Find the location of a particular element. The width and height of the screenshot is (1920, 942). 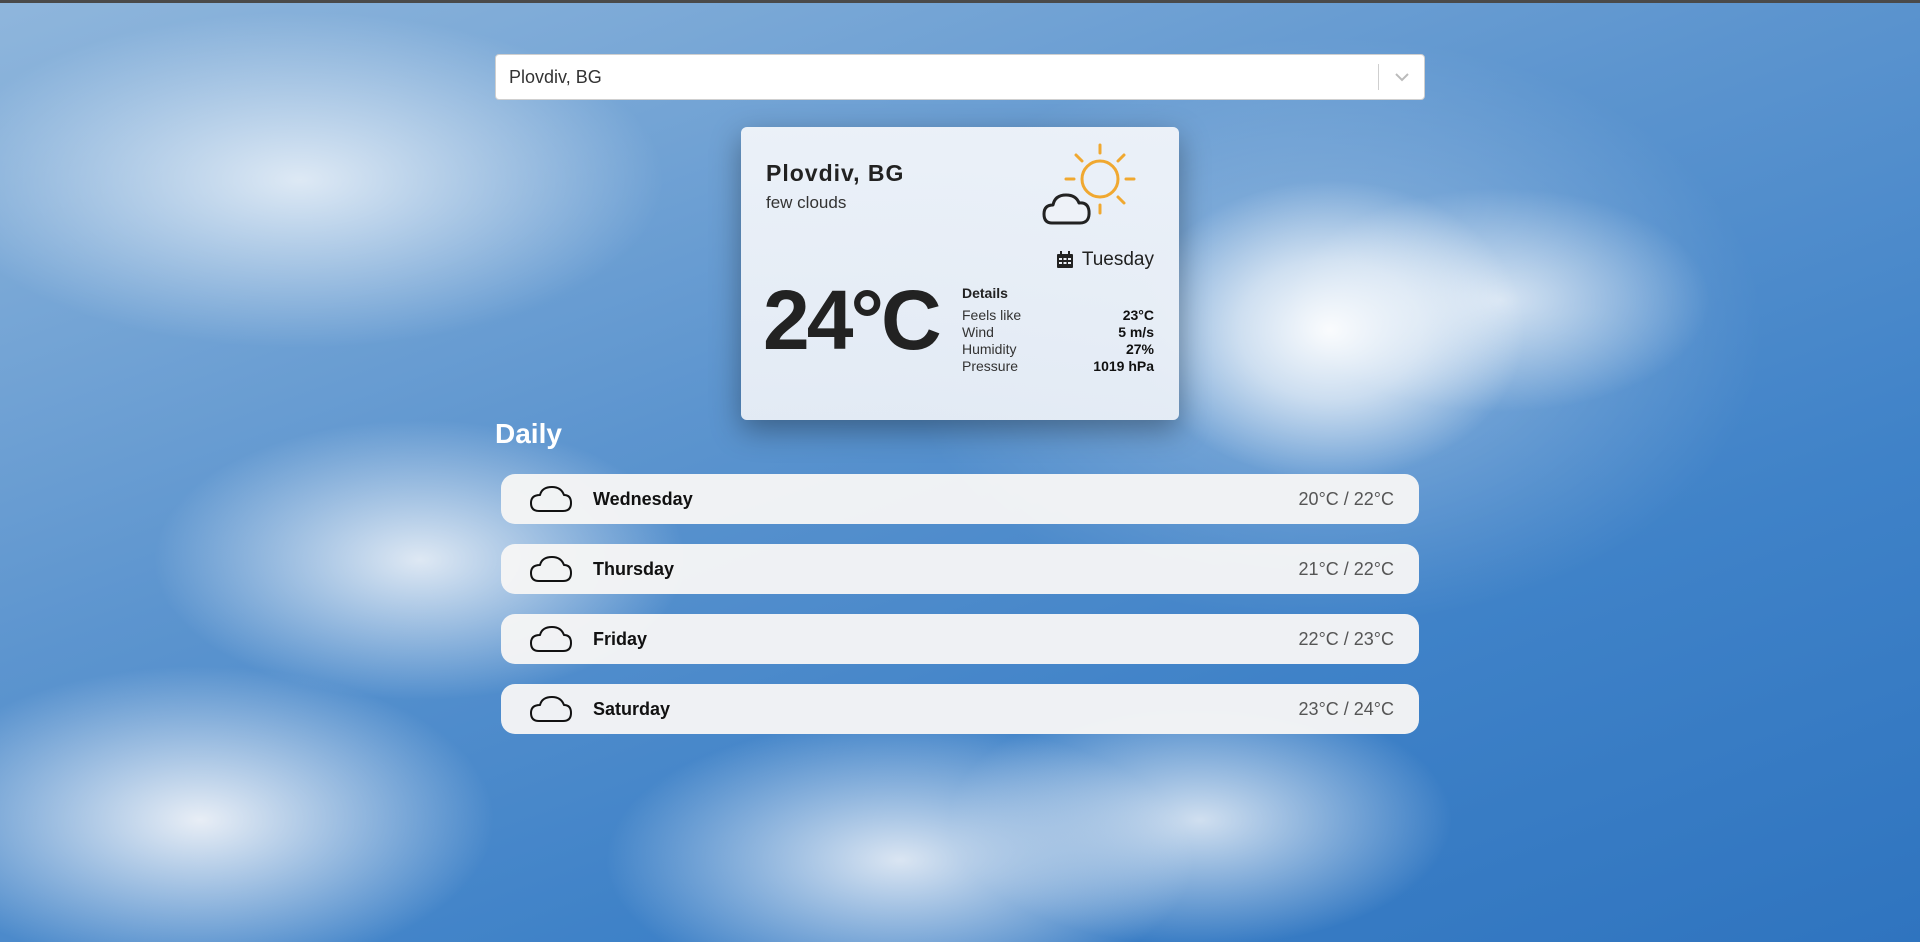

daily-temp-range: 23°C / 24°C is located at coordinates (1346, 708).